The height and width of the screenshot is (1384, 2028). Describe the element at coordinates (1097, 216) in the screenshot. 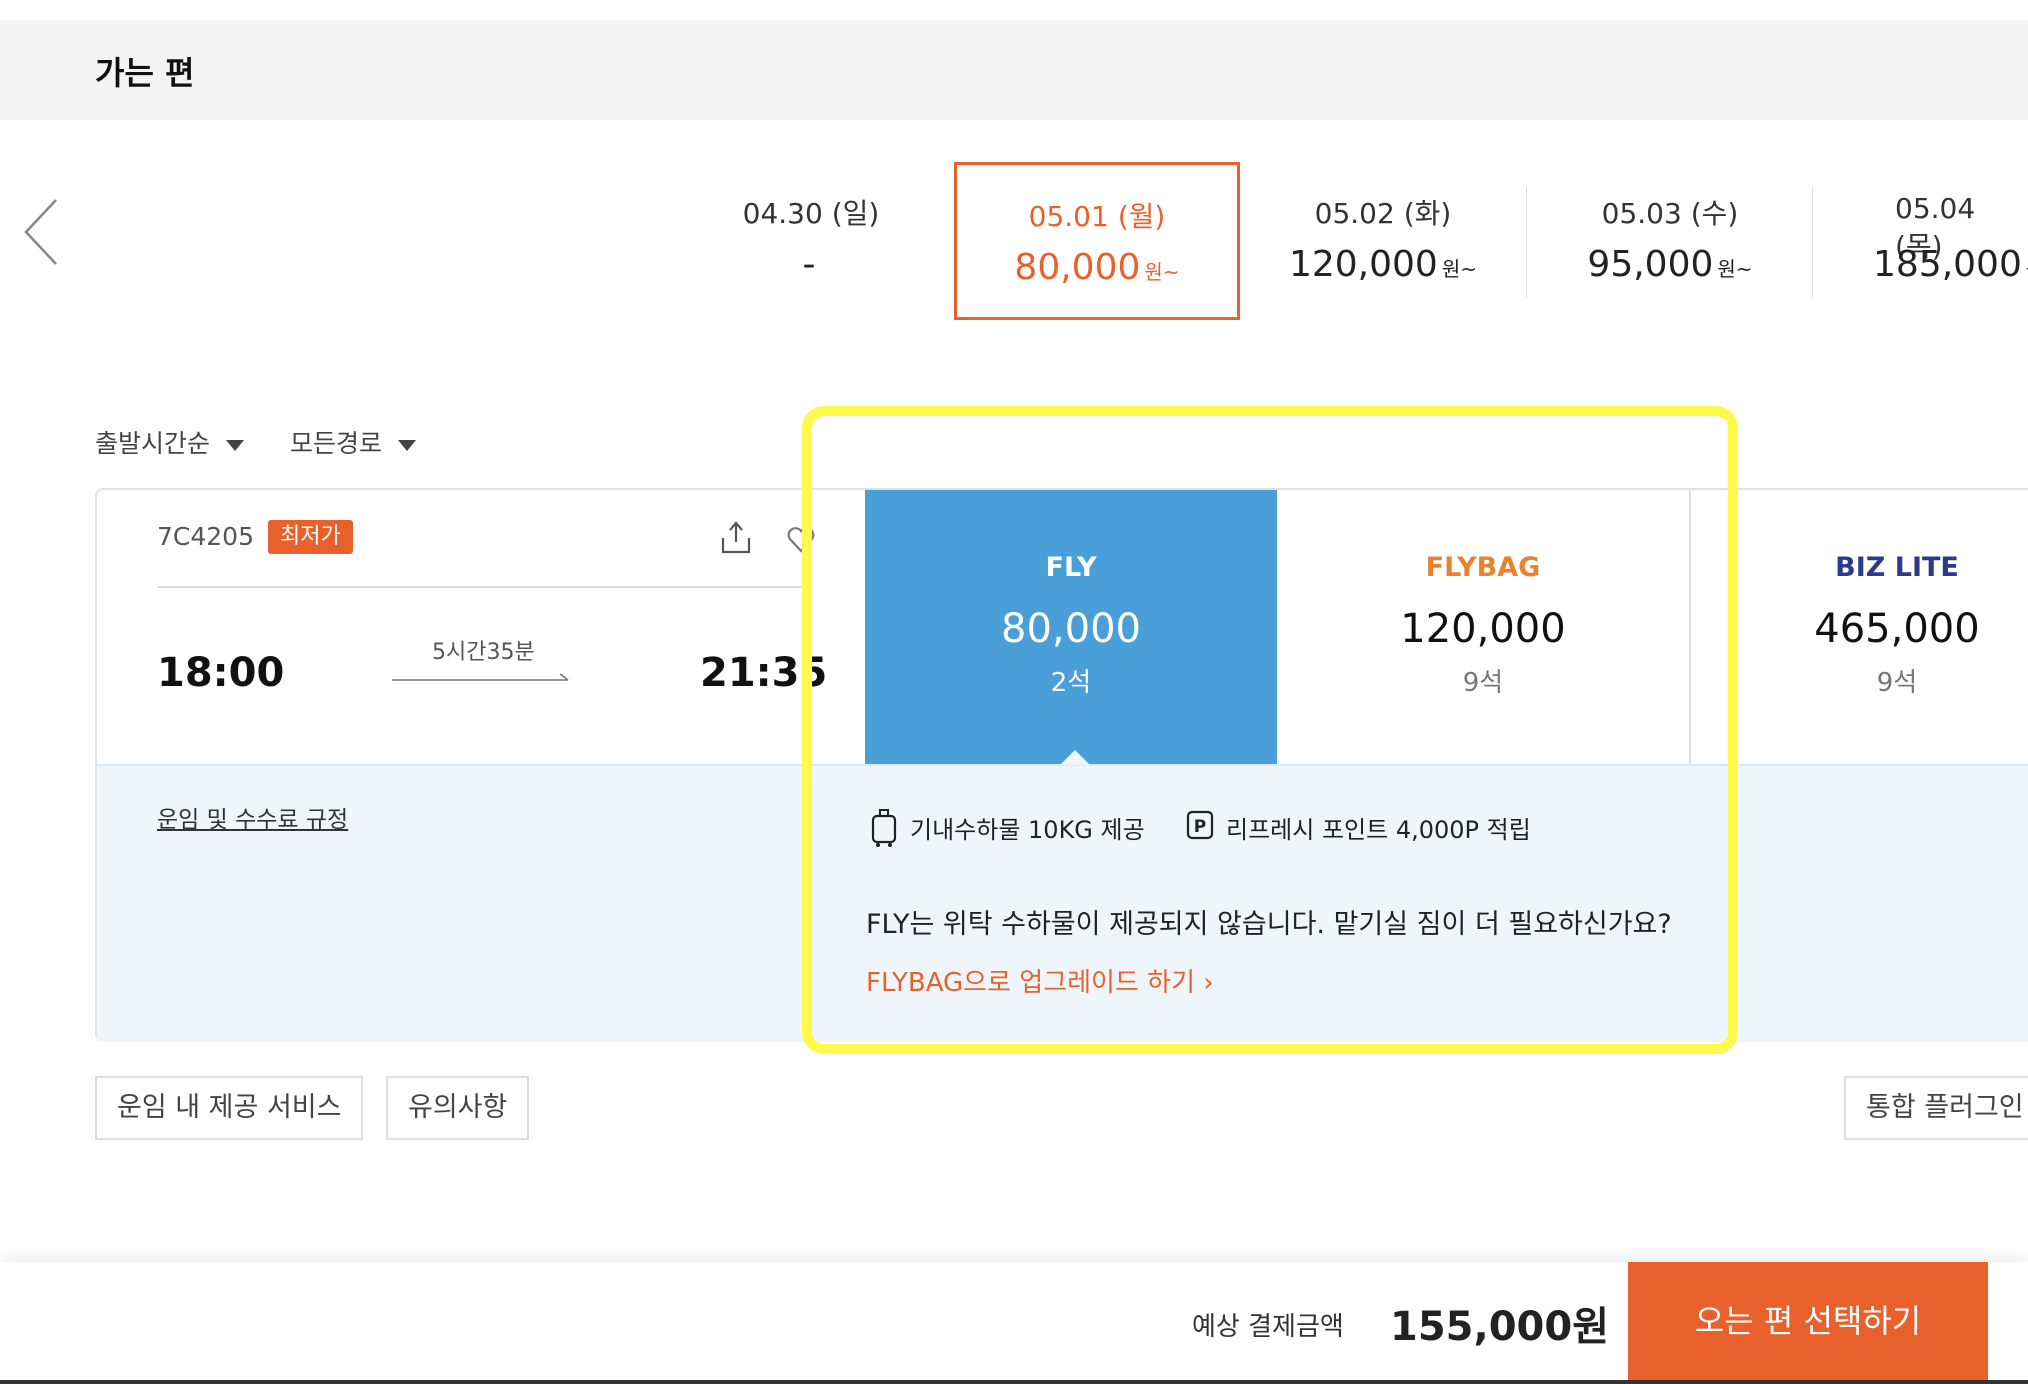

I see `date-label: 05.01 (월)` at that location.